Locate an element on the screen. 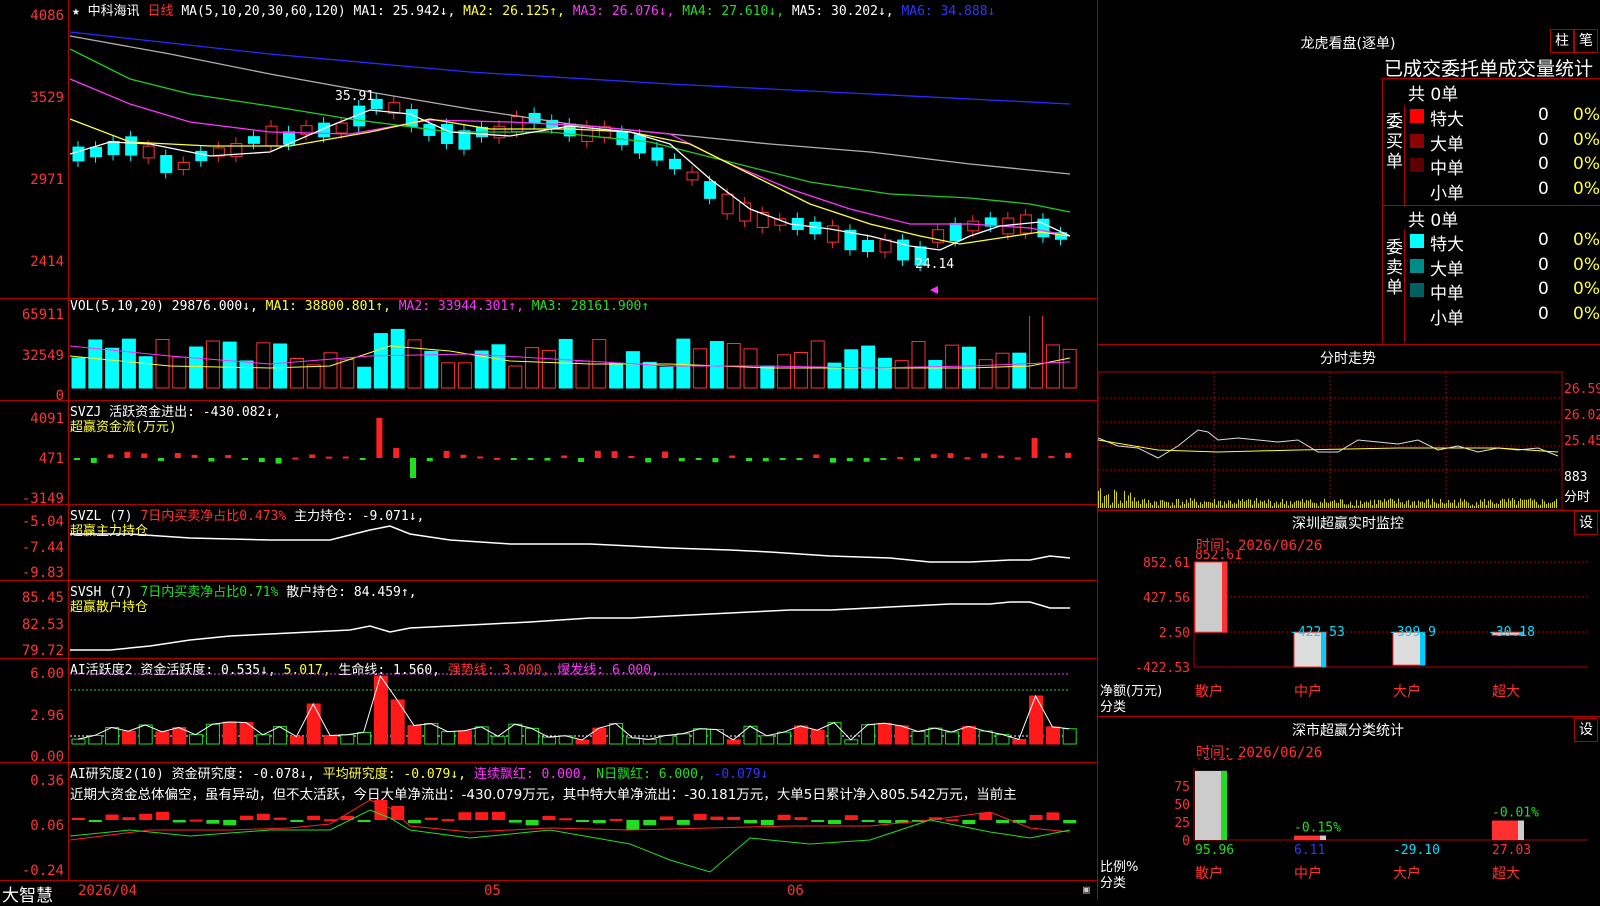 The image size is (1600, 906). stats-settings-button: 设 is located at coordinates (1586, 730).